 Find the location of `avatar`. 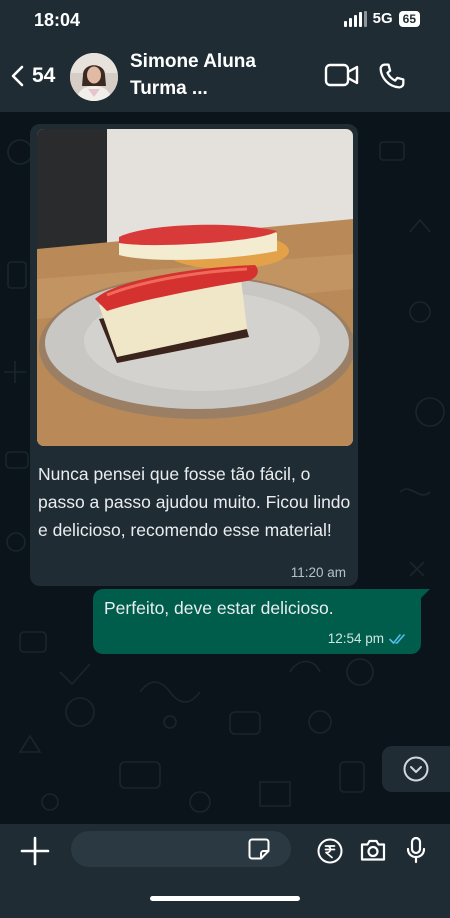

avatar is located at coordinates (94, 77).